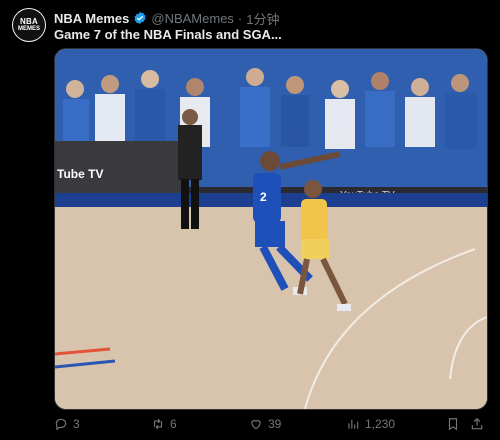 The image size is (500, 440). I want to click on action-bar: 3 6 39 1,230, so click(270, 424).